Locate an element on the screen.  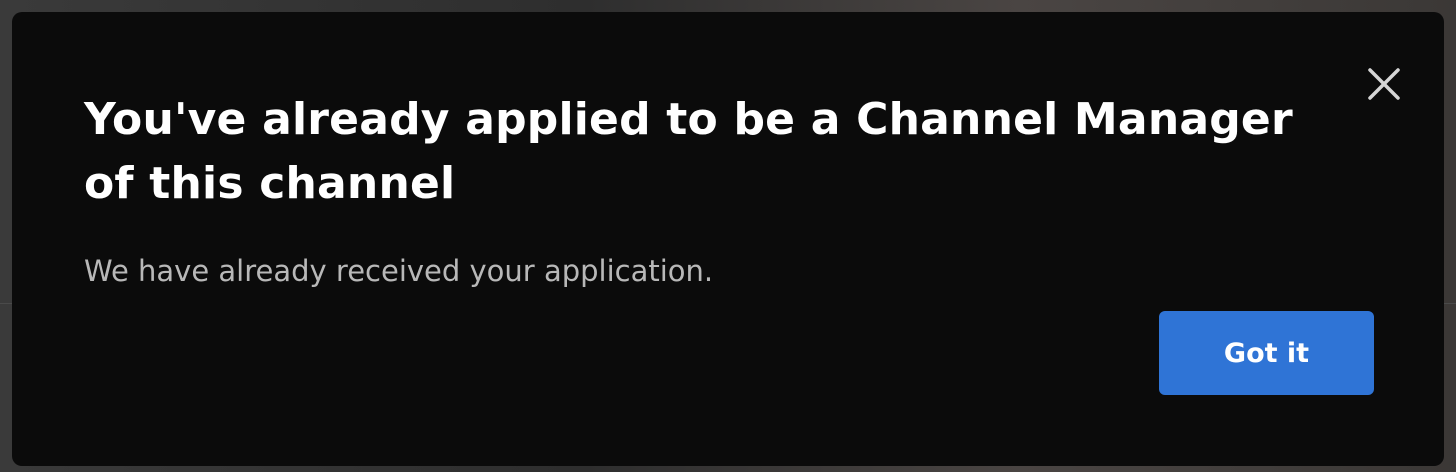
got-it-button: Got it is located at coordinates (1266, 353).